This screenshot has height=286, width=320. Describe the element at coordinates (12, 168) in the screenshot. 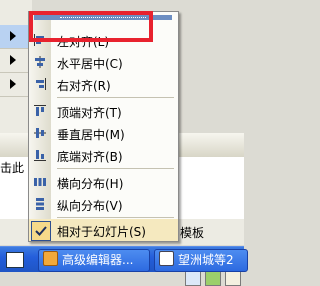

I see `slide-placeholder-text: 击此` at that location.